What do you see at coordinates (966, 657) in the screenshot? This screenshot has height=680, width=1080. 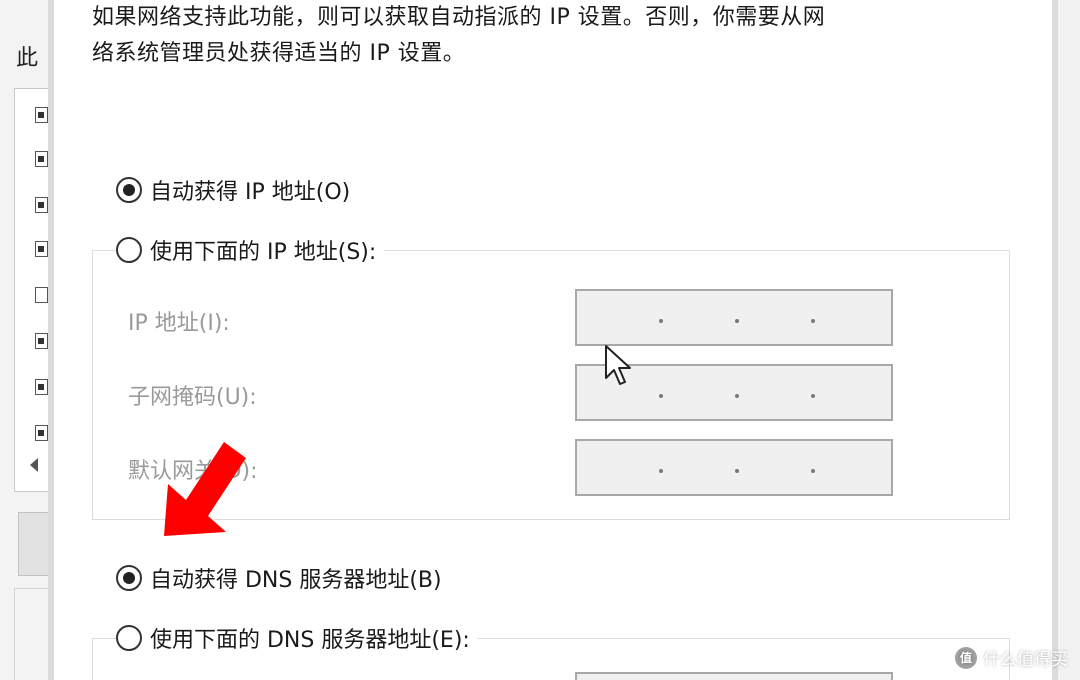 I see `watermark-logo-icon: 值` at bounding box center [966, 657].